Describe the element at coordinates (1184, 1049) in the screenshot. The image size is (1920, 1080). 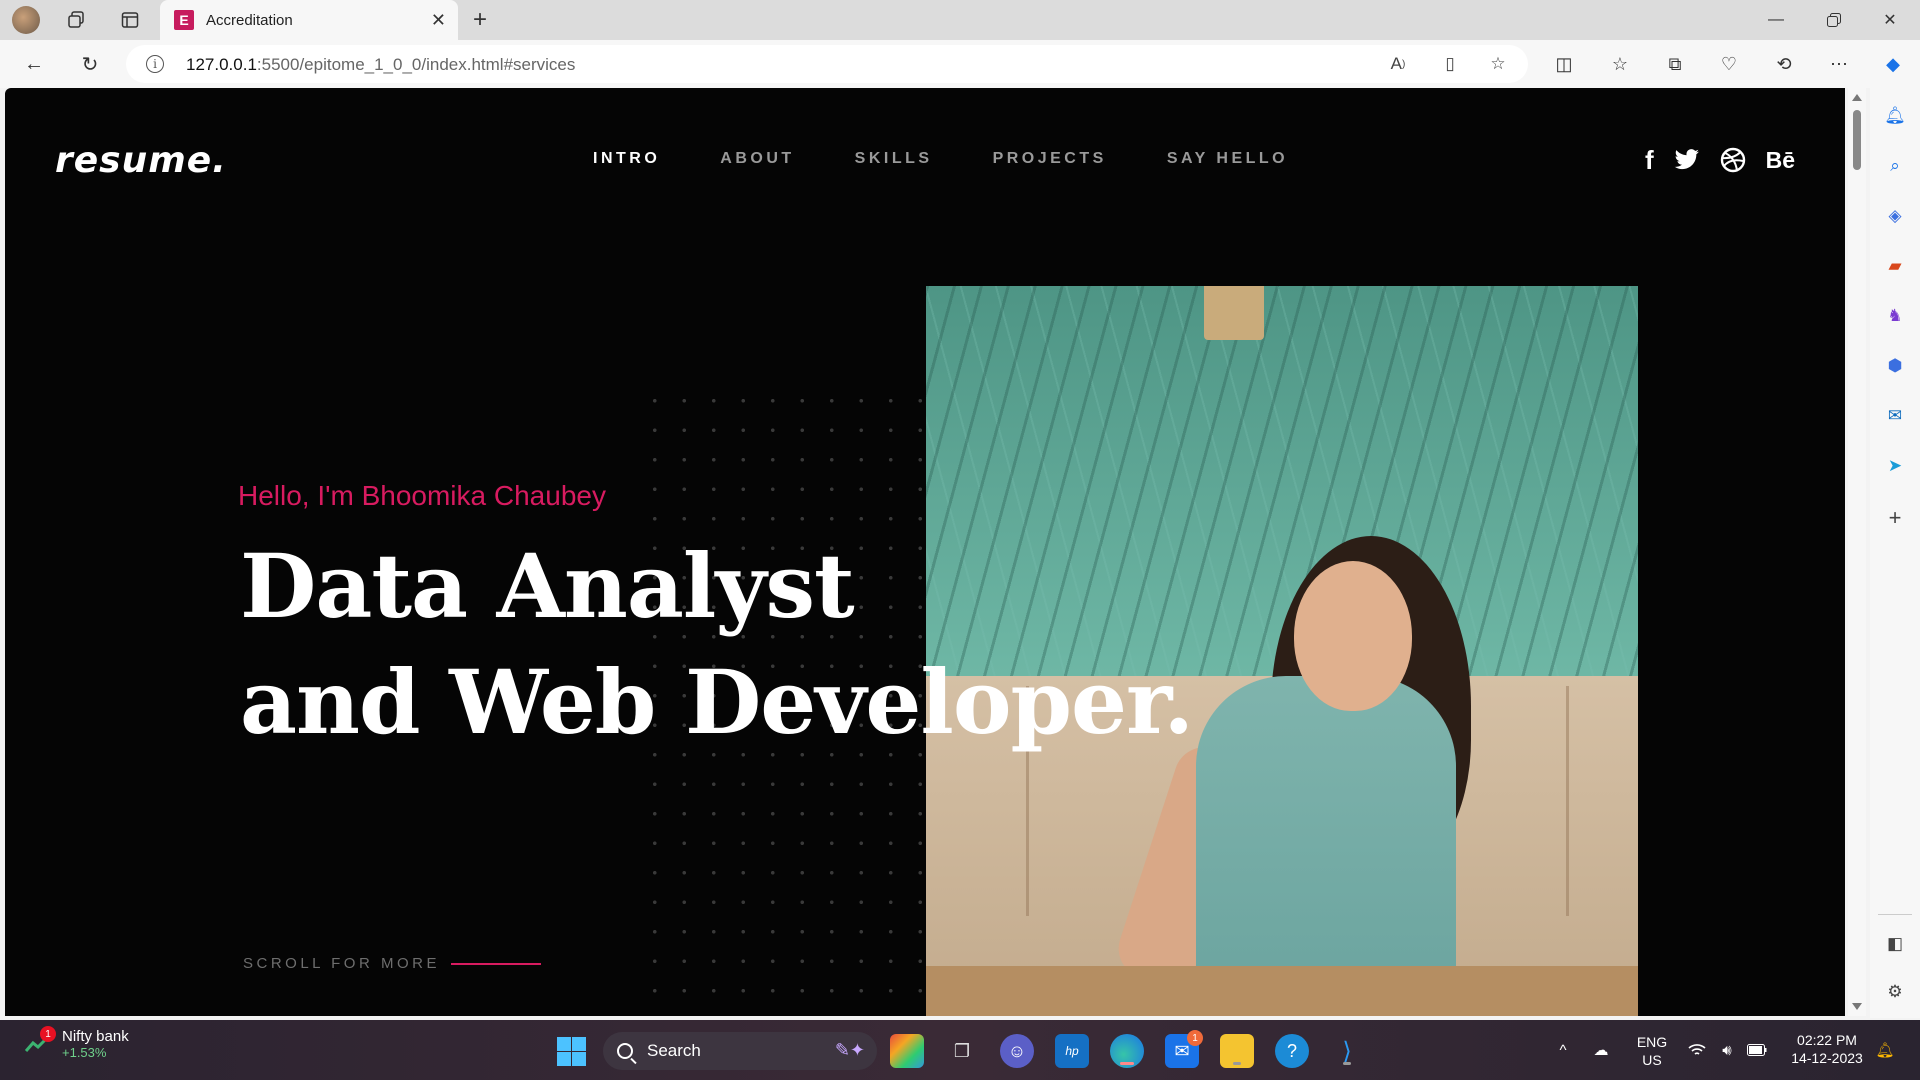
I see `mail-app-icon: ✉ 1` at that location.